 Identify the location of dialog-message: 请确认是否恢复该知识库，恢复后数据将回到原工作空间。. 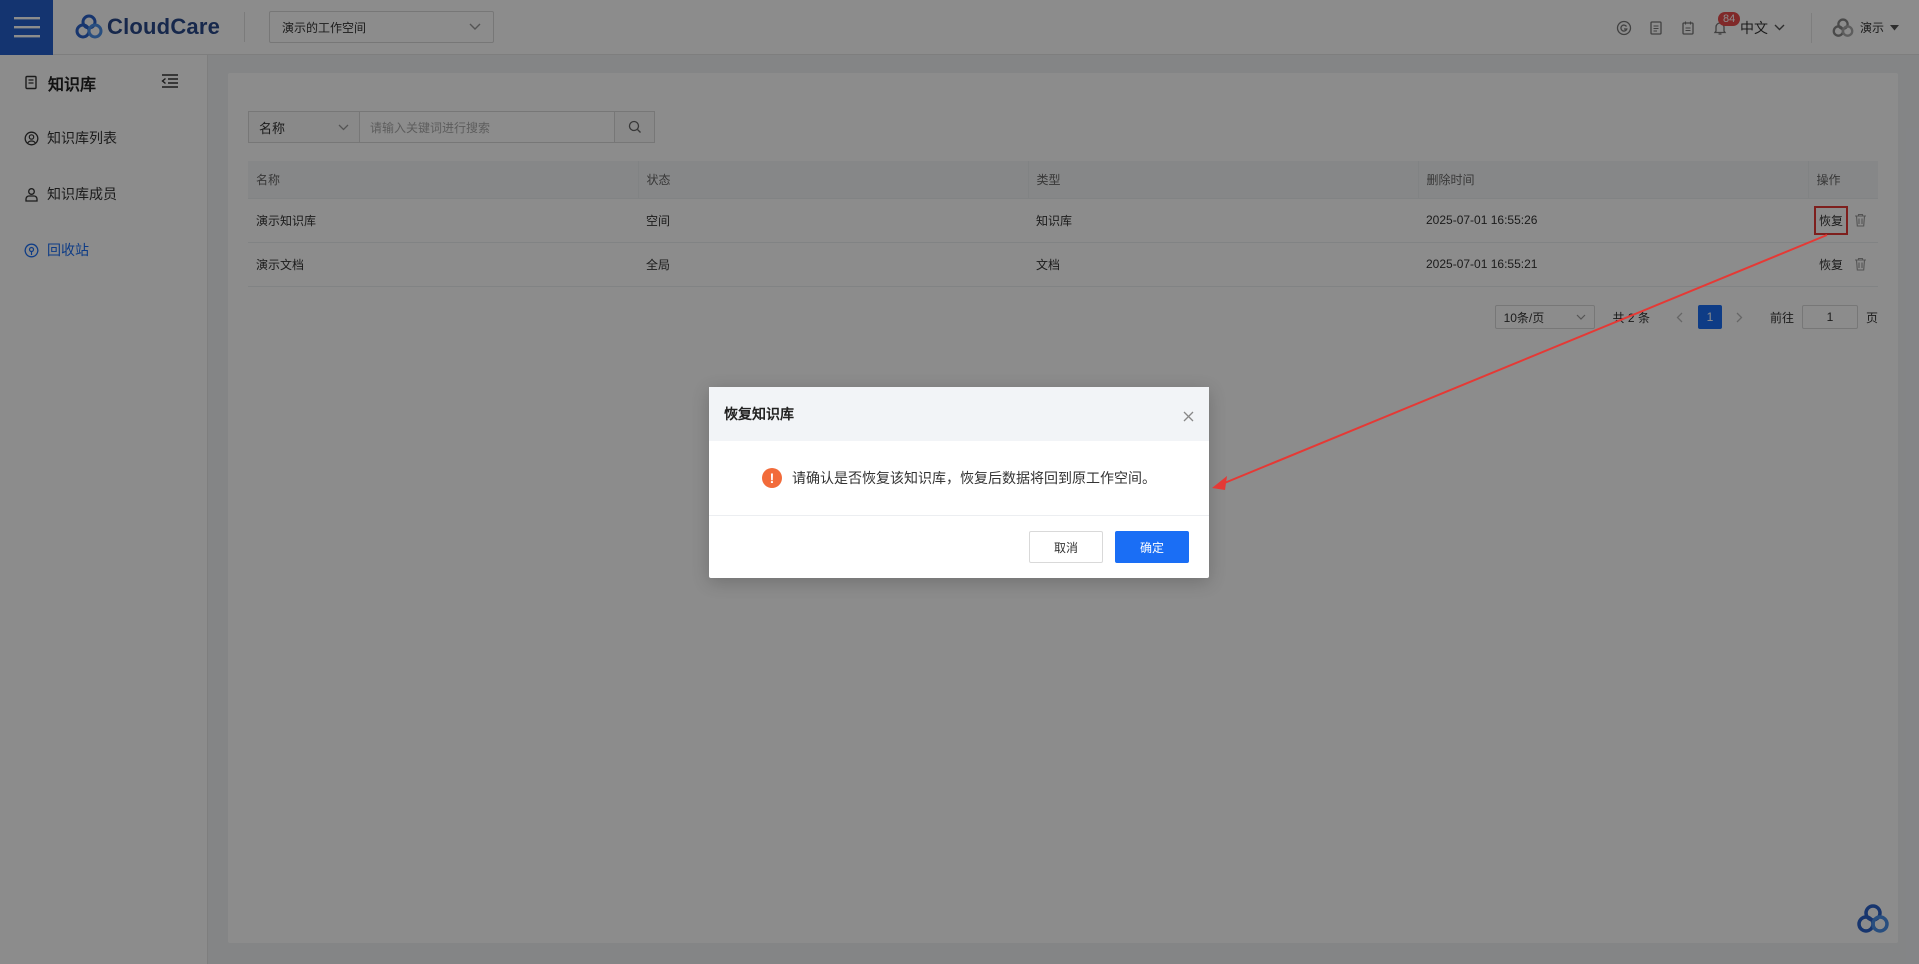
(974, 478).